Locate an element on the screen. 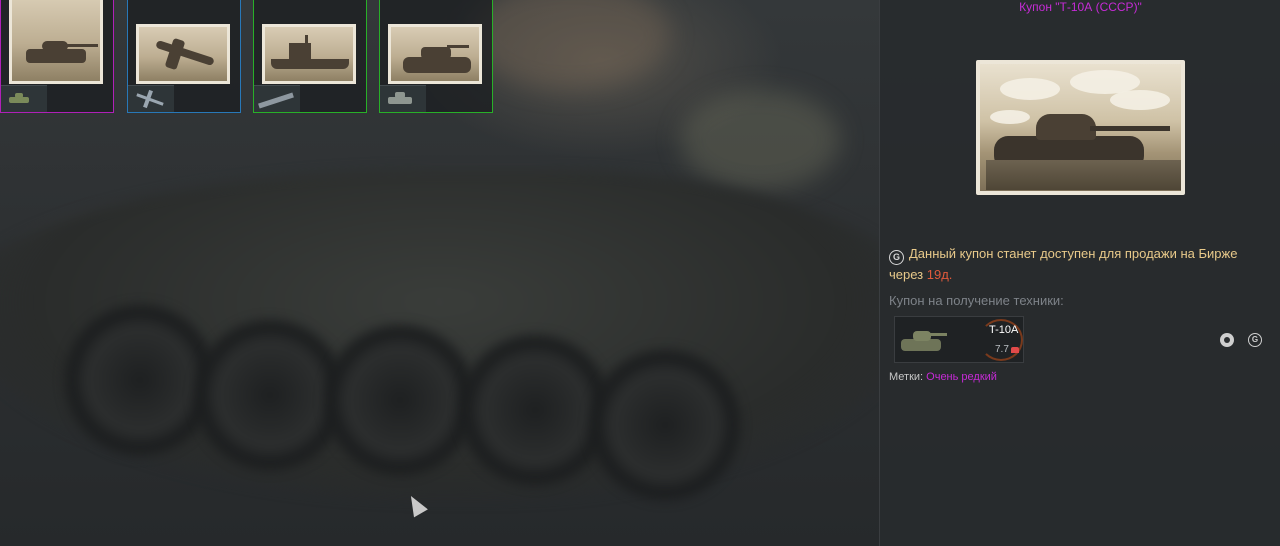 This screenshot has width=1280, height=546. ussr-flag-icon is located at coordinates (1015, 350).